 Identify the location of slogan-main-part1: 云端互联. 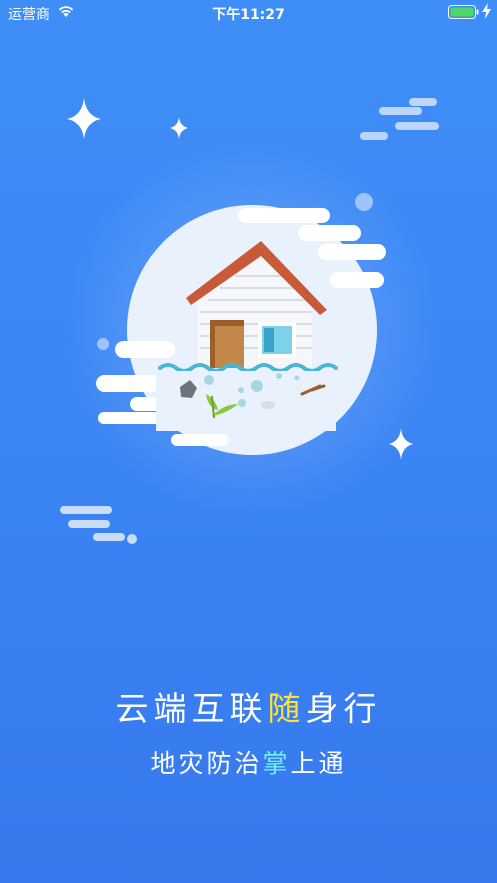
(191, 708).